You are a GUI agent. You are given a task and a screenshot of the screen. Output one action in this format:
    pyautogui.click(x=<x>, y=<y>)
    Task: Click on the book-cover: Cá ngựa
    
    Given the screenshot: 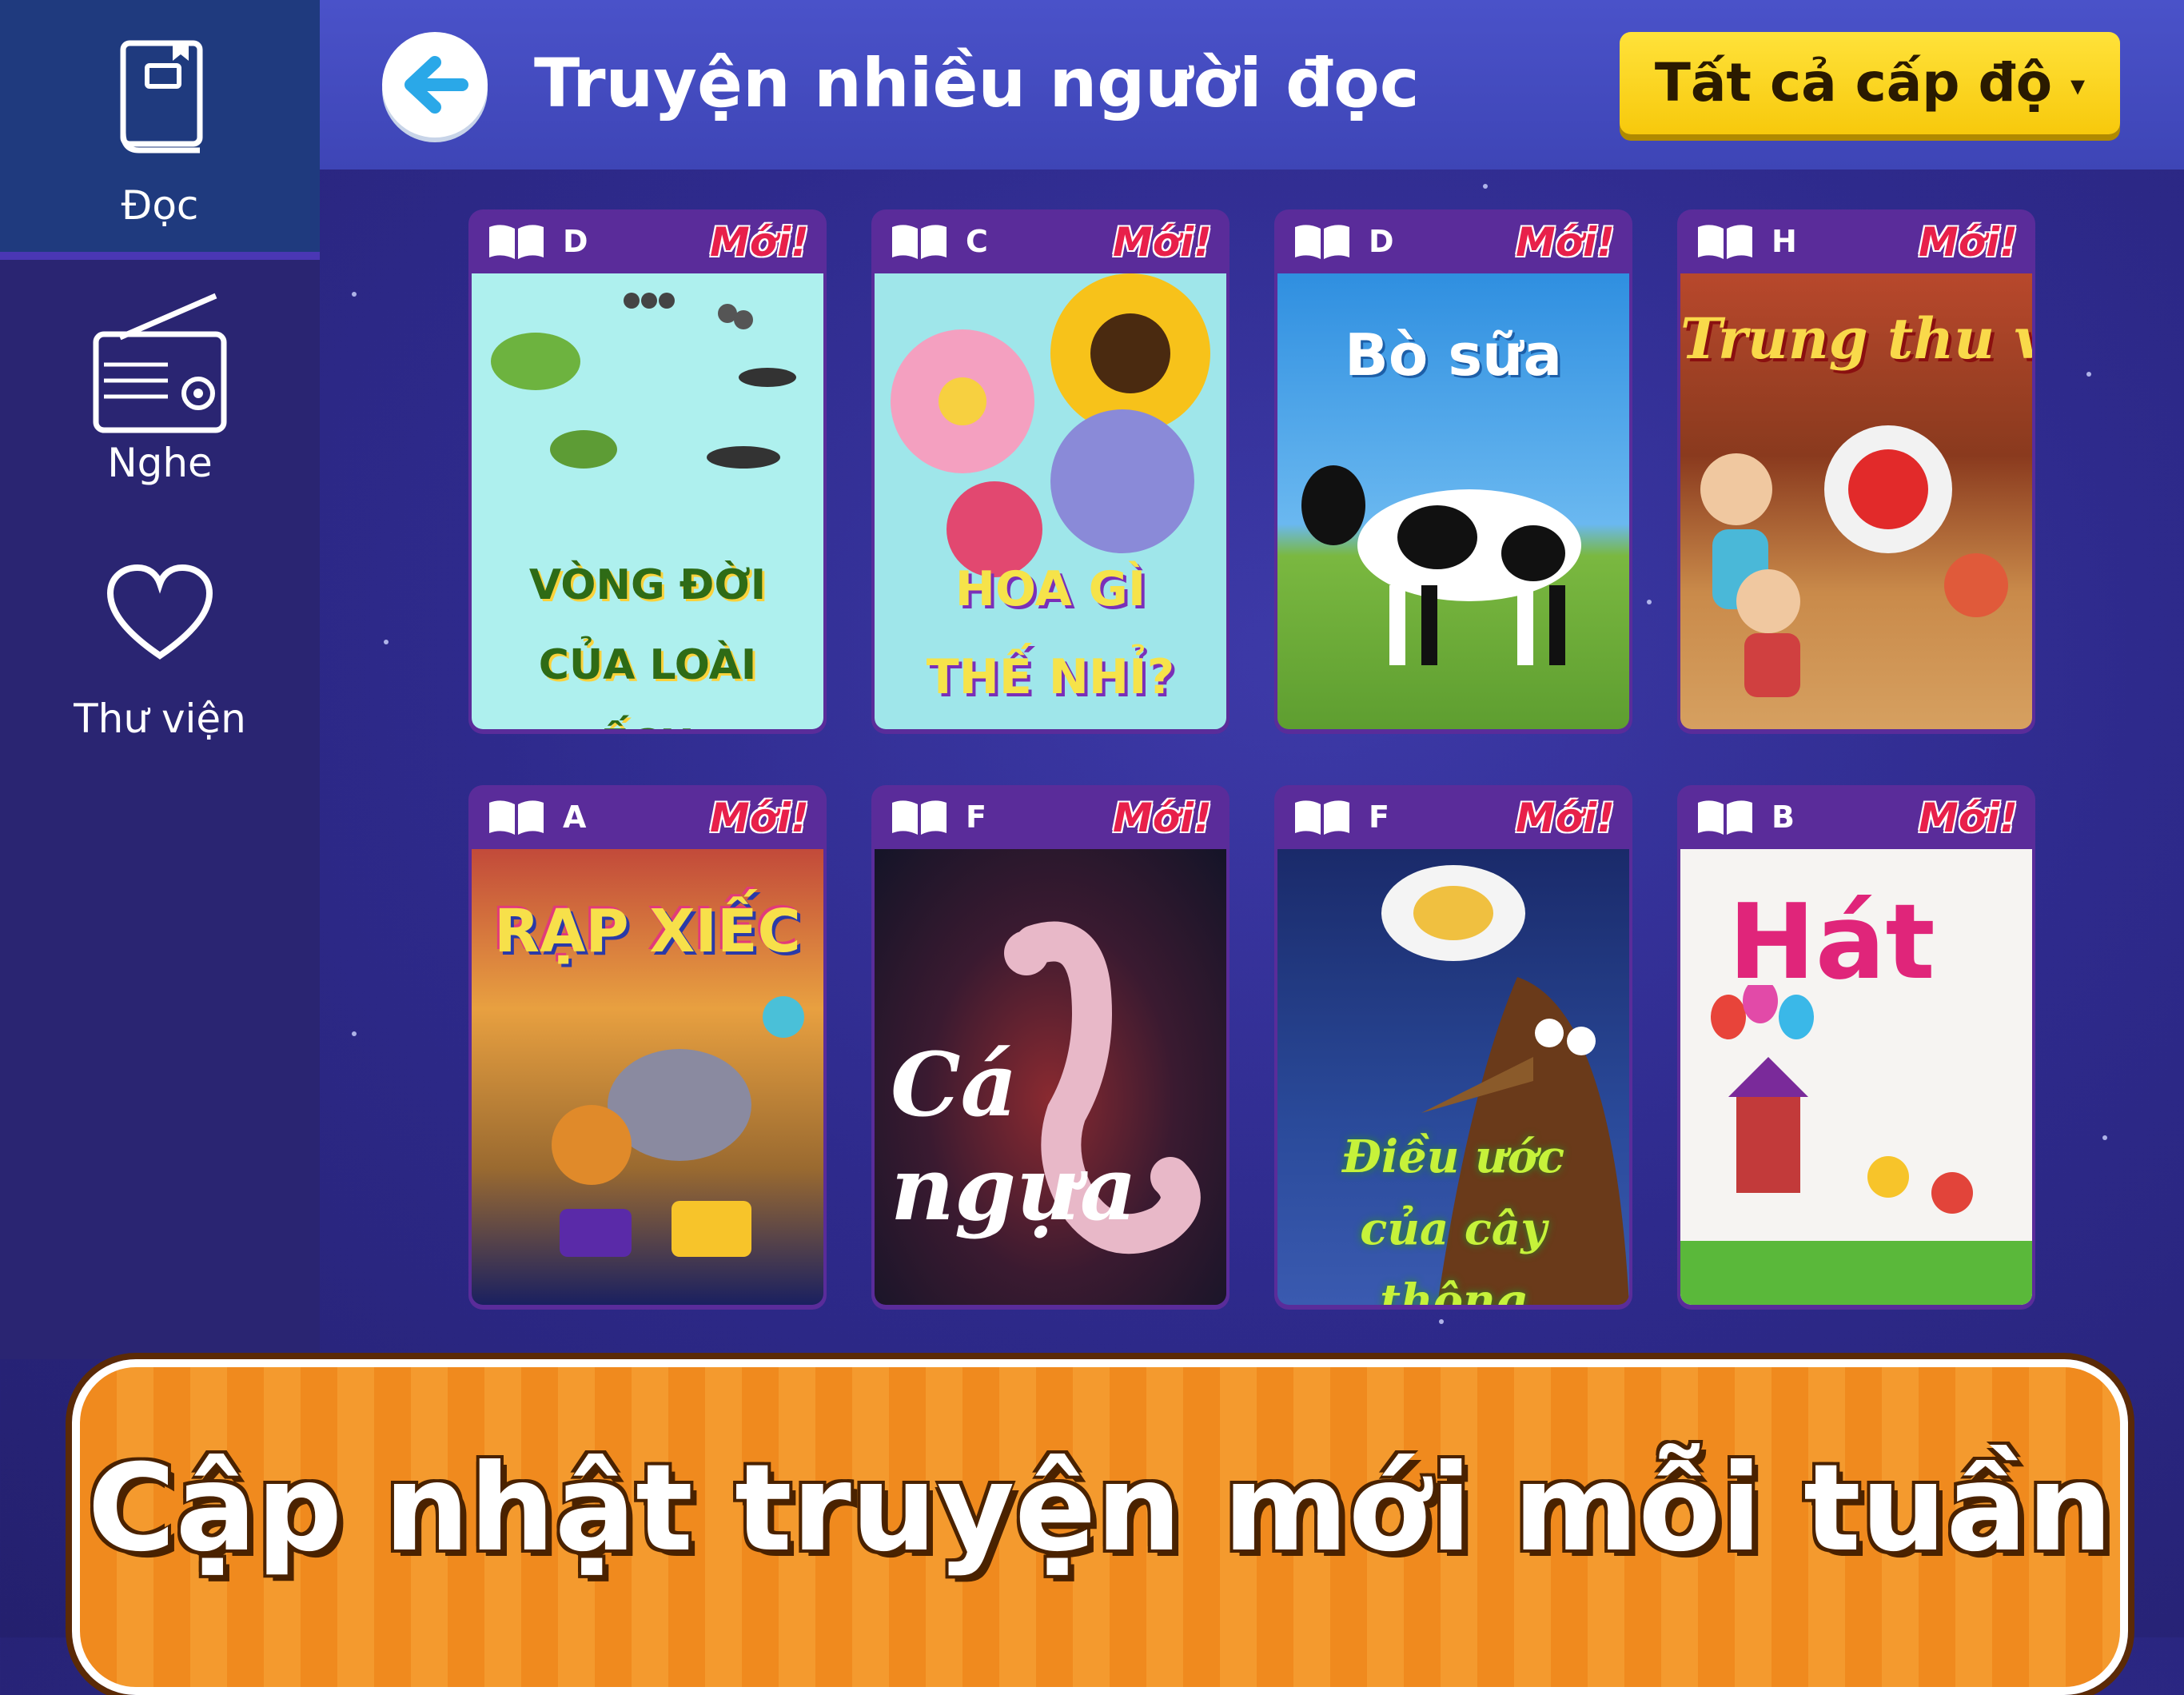 What is the action you would take?
    pyautogui.click(x=1050, y=1077)
    